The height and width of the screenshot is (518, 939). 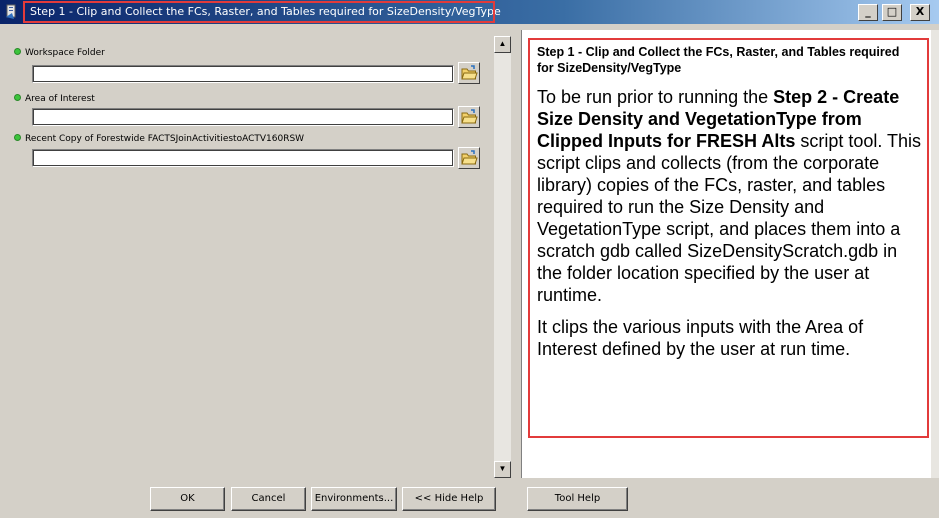 I want to click on area-of-interest-browse-button, so click(x=469, y=117).